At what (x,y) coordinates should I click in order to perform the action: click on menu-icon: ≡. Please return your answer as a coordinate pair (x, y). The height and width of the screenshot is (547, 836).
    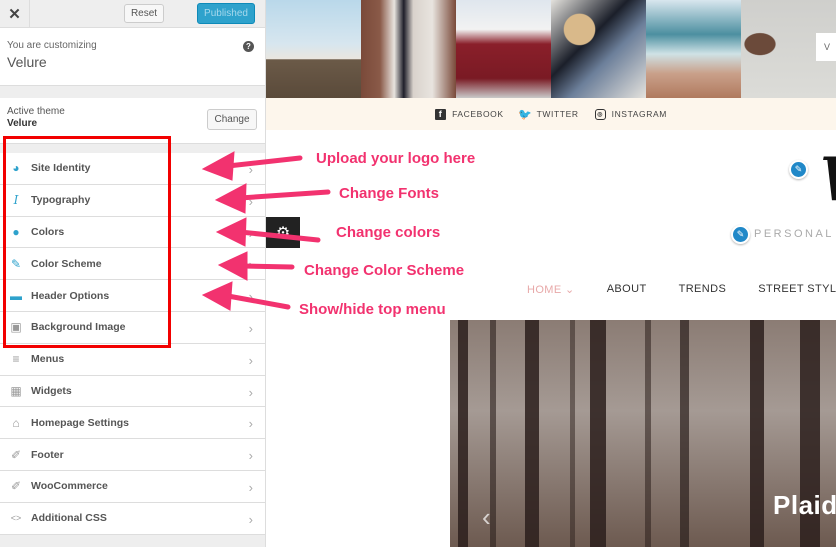
    Looking at the image, I should click on (16, 359).